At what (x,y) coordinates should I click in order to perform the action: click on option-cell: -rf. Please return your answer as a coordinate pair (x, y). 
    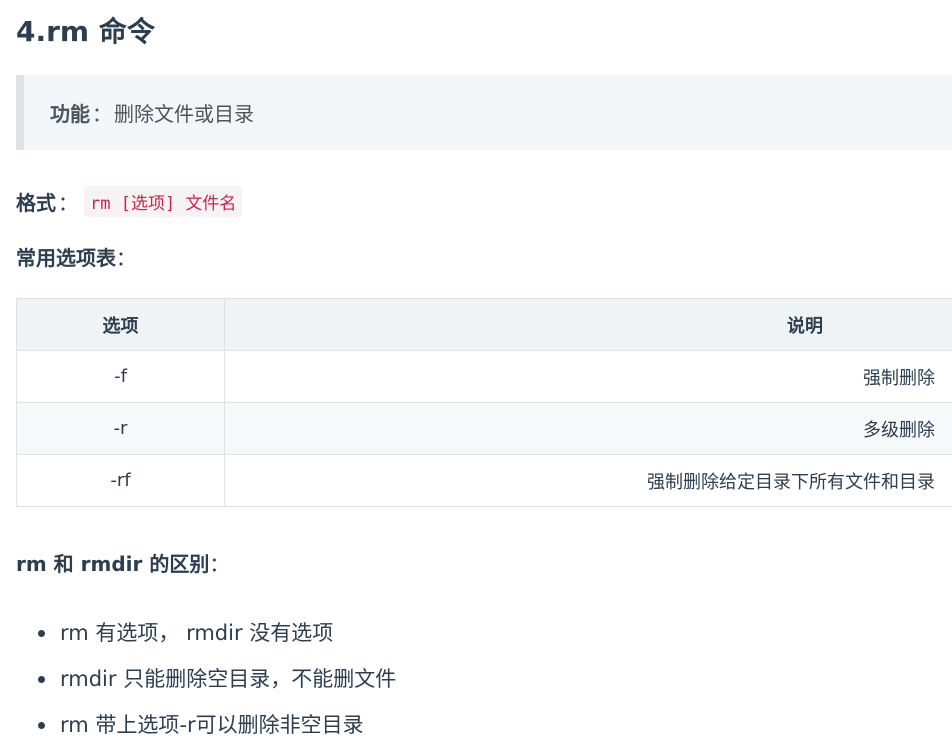
    Looking at the image, I should click on (120, 480).